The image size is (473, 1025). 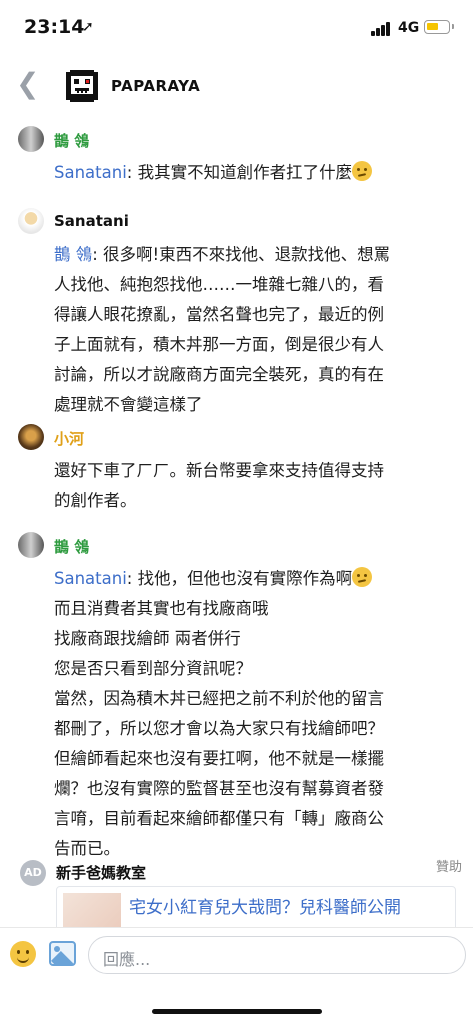 What do you see at coordinates (91, 221) in the screenshot?
I see `username: Sanatani` at bounding box center [91, 221].